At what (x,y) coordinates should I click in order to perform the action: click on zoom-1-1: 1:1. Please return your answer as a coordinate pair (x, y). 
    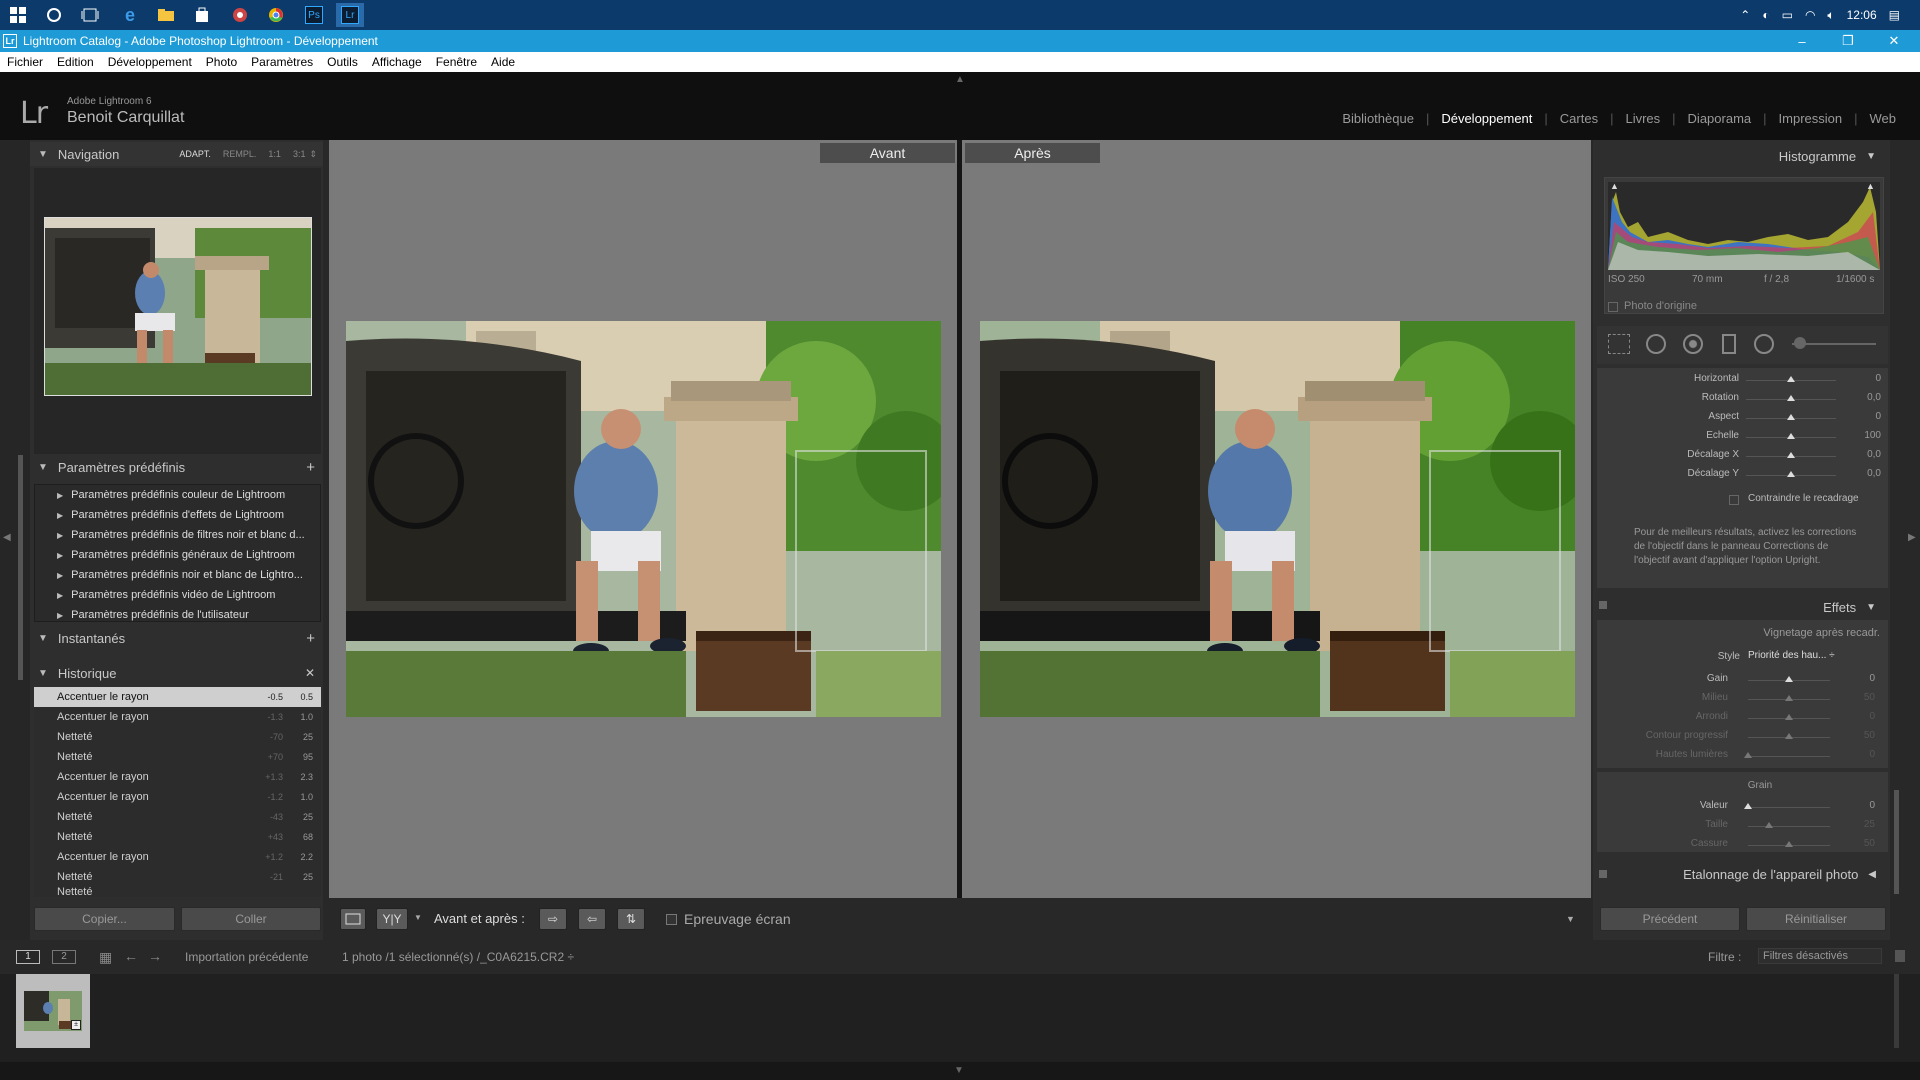
    Looking at the image, I should click on (274, 154).